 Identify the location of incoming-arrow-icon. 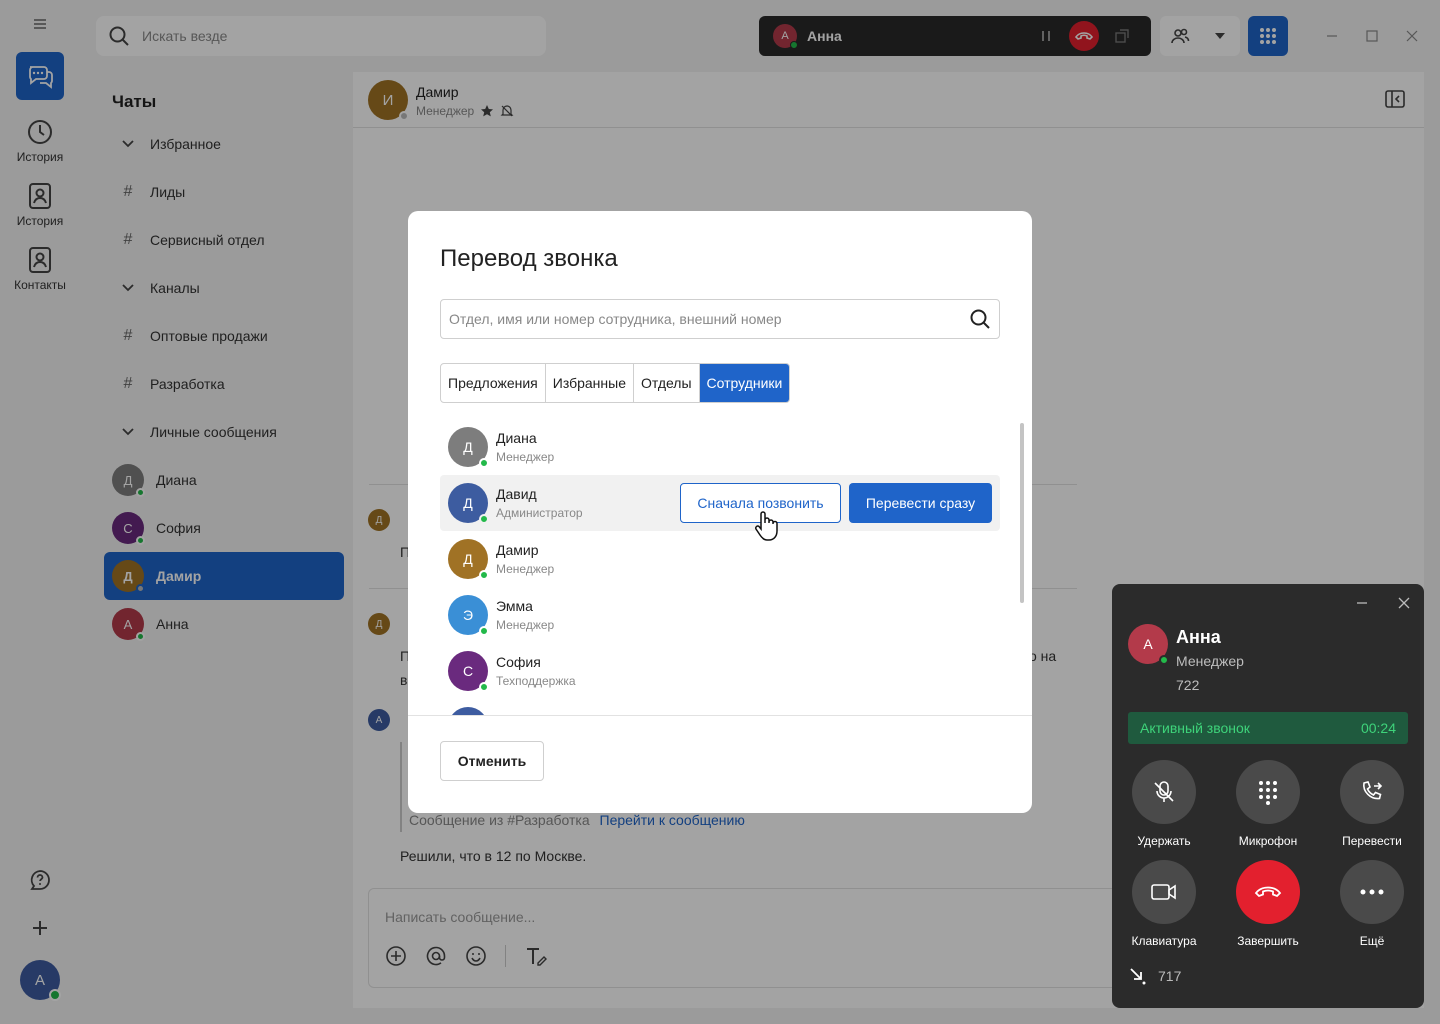
(1138, 976).